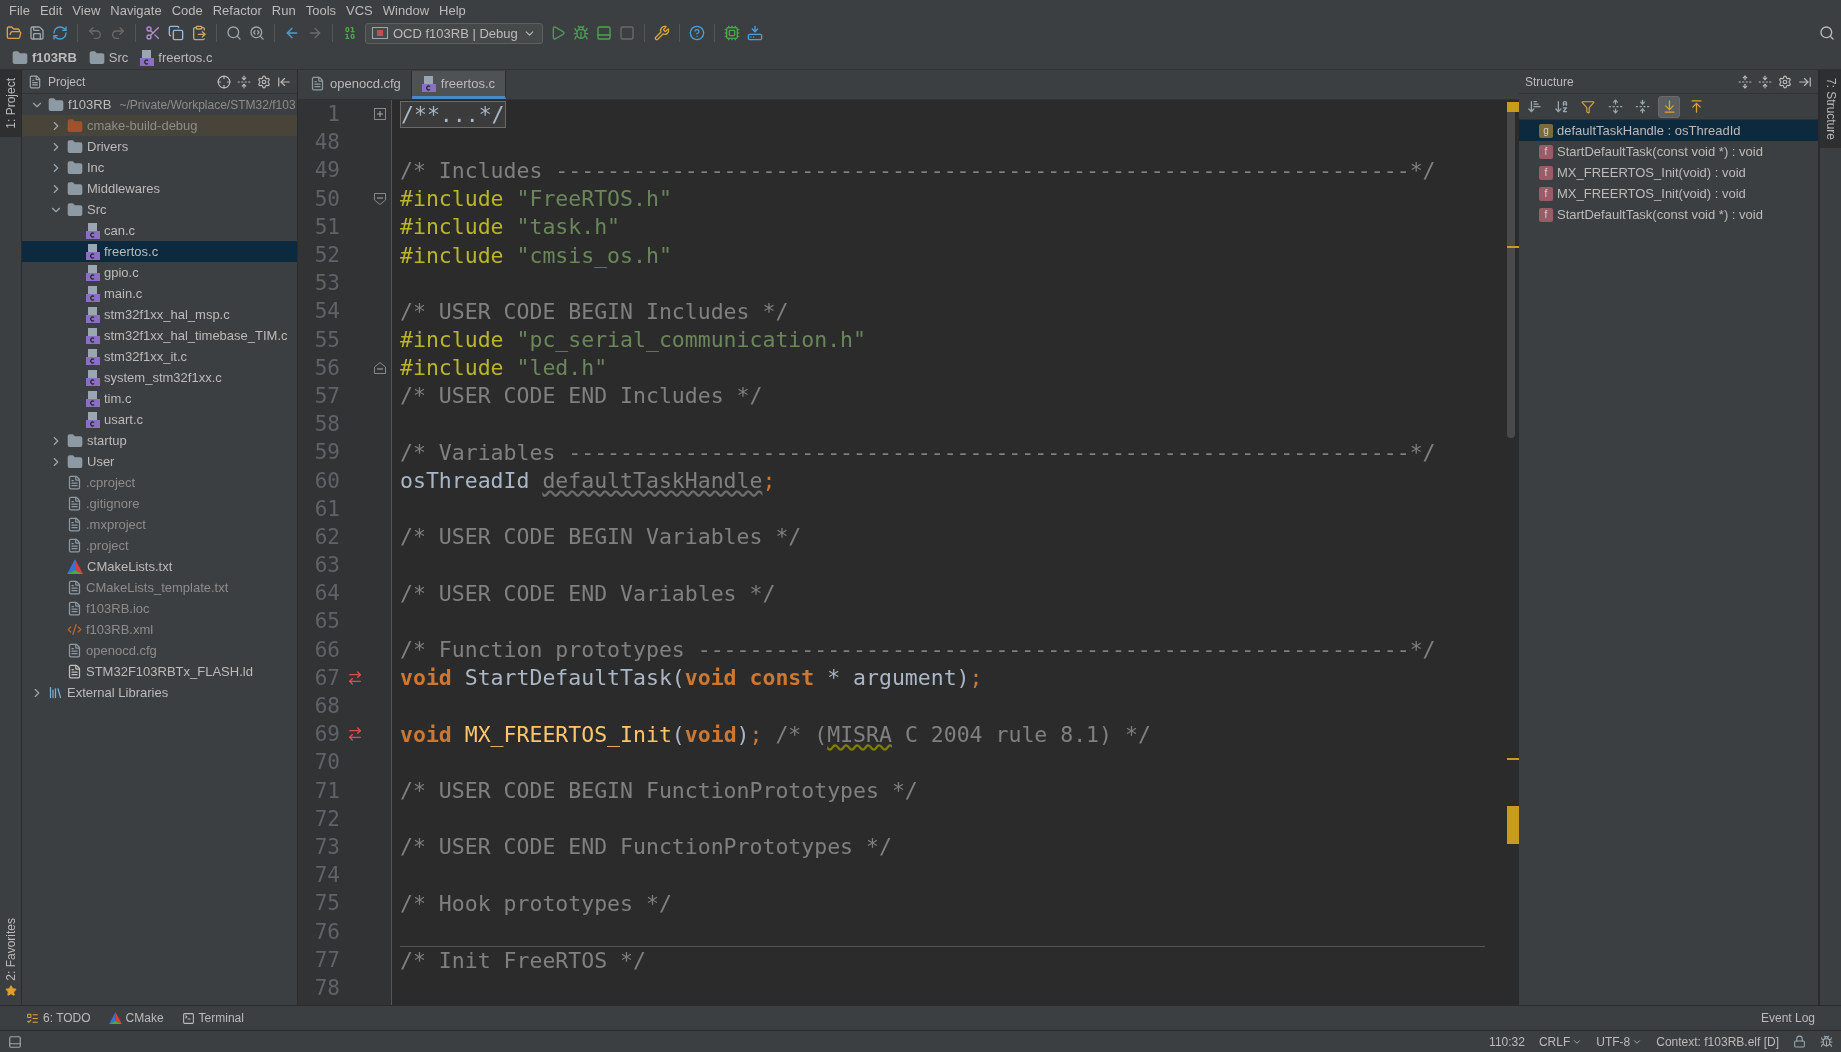  What do you see at coordinates (159, 251) in the screenshot?
I see `tree-item: freertos.c` at bounding box center [159, 251].